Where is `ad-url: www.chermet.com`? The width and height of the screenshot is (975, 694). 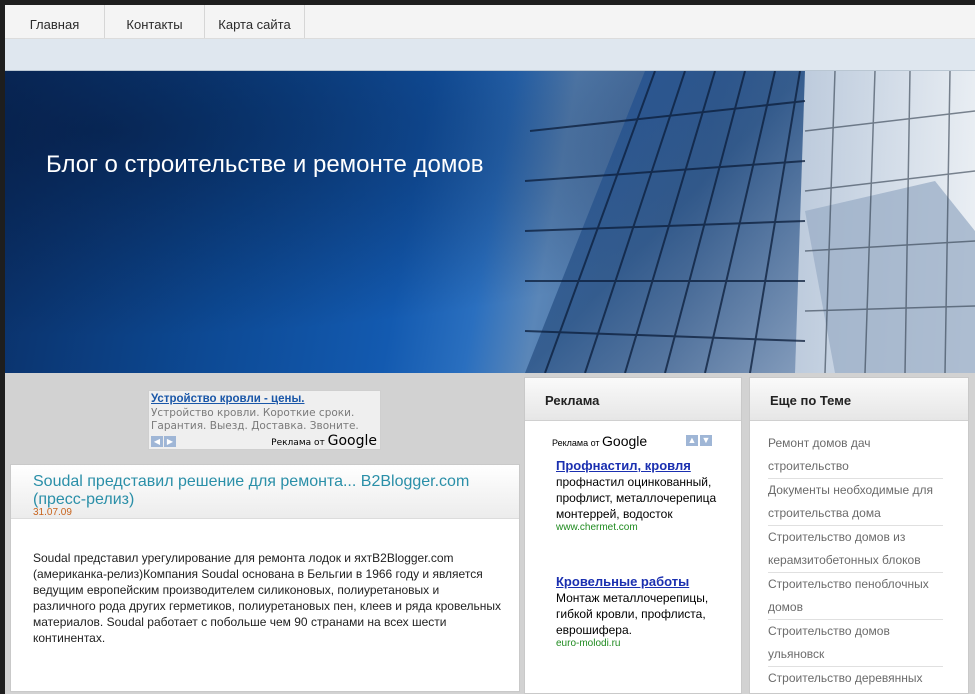
ad-url: www.chermet.com is located at coordinates (646, 527).